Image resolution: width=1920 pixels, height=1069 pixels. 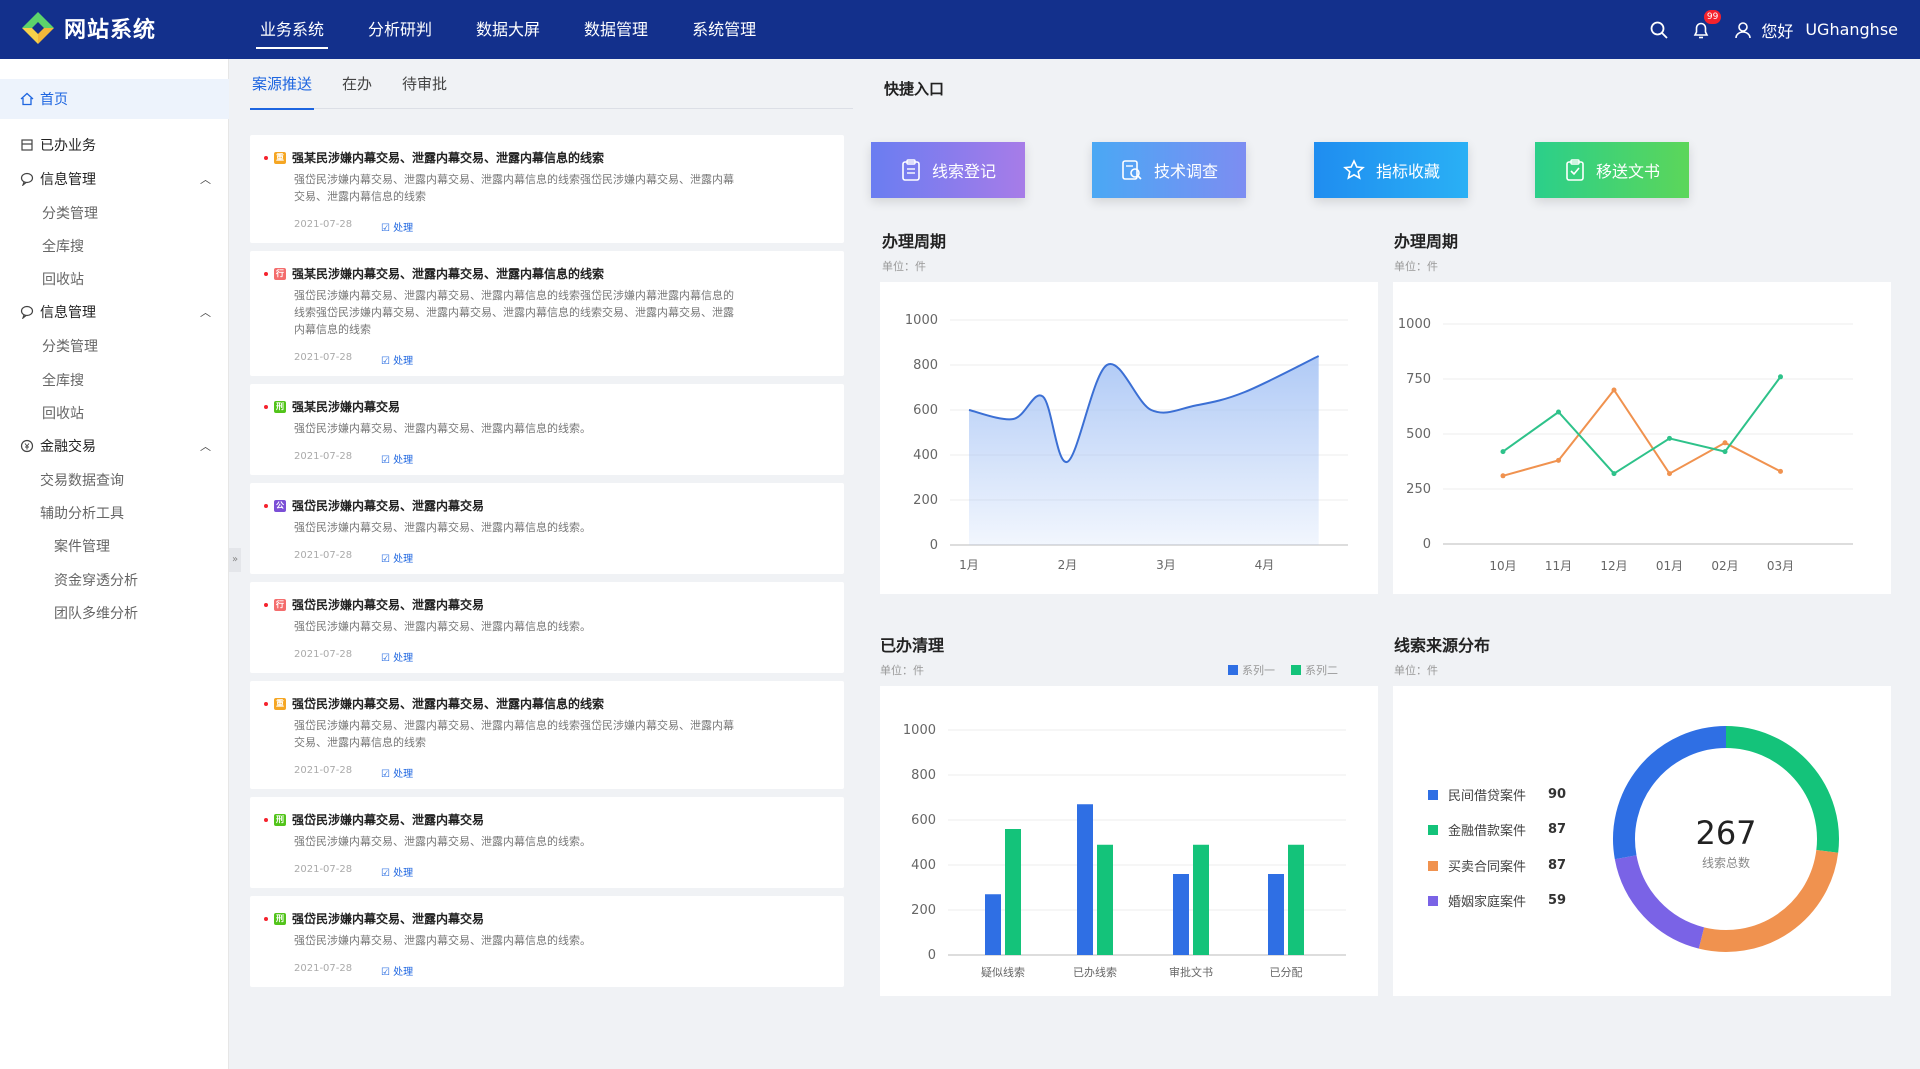 I want to click on case-action-label: 处理, so click(x=403, y=559).